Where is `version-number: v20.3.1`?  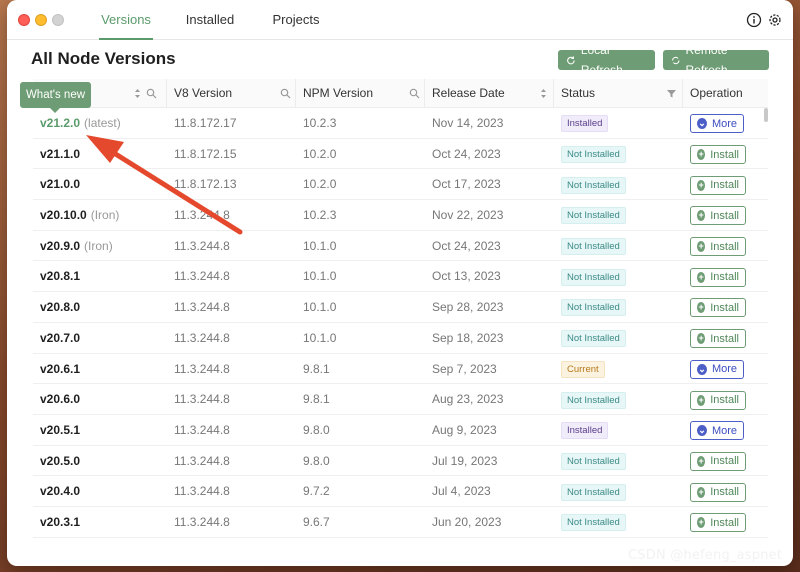 version-number: v20.3.1 is located at coordinates (60, 522).